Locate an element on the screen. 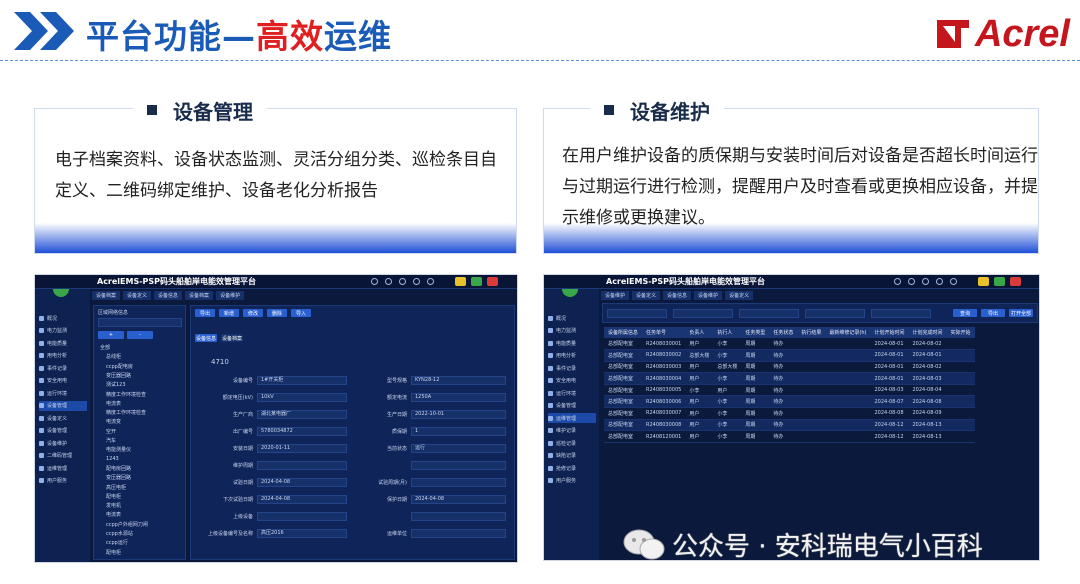 The image size is (1080, 584). tree-node: 总线柜 is located at coordinates (113, 356).